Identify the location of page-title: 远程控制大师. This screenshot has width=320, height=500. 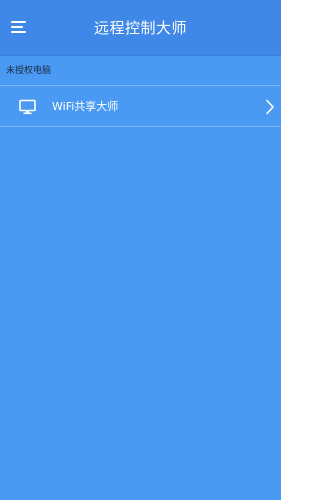
(140, 28).